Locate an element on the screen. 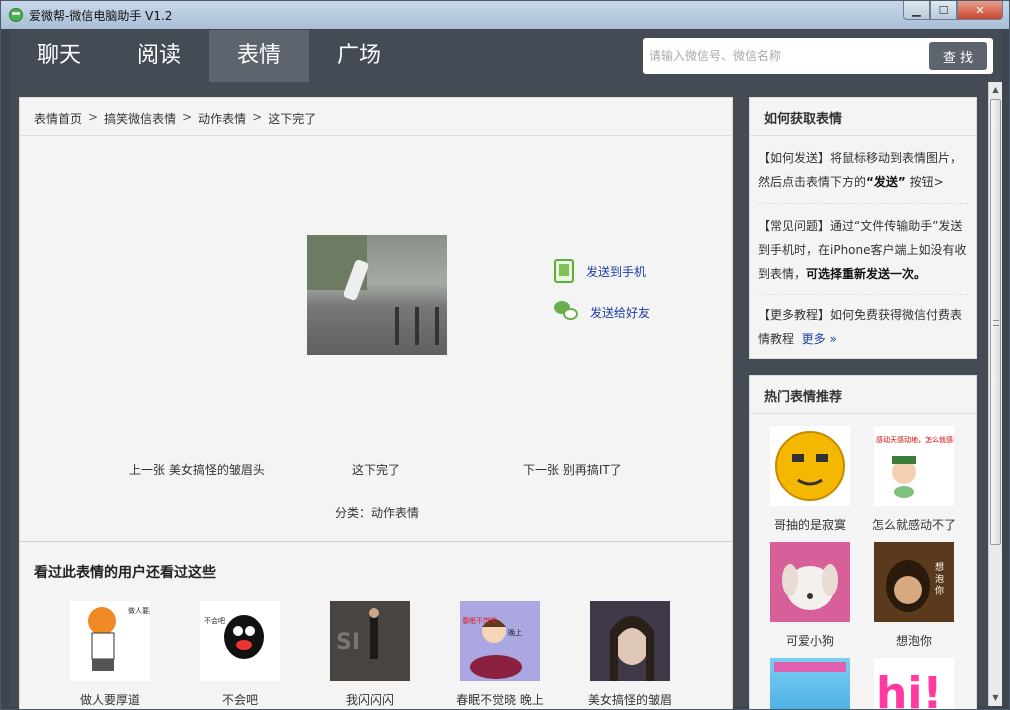  hot-item: 感动天感动地，怎么就感动不了你! 怎么就感动不了 is located at coordinates (914, 479).